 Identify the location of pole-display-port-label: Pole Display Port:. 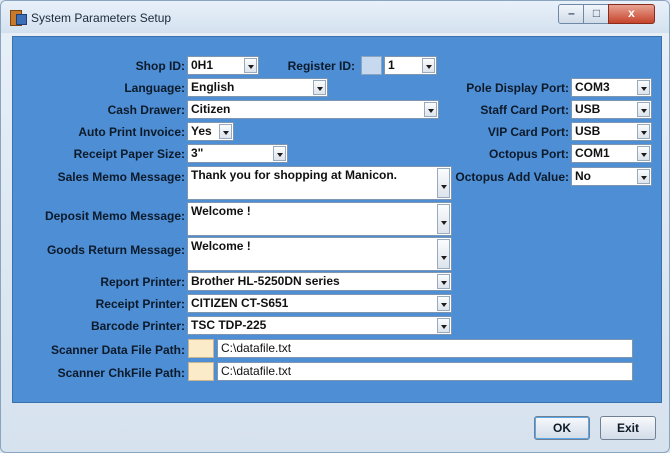
(517, 88).